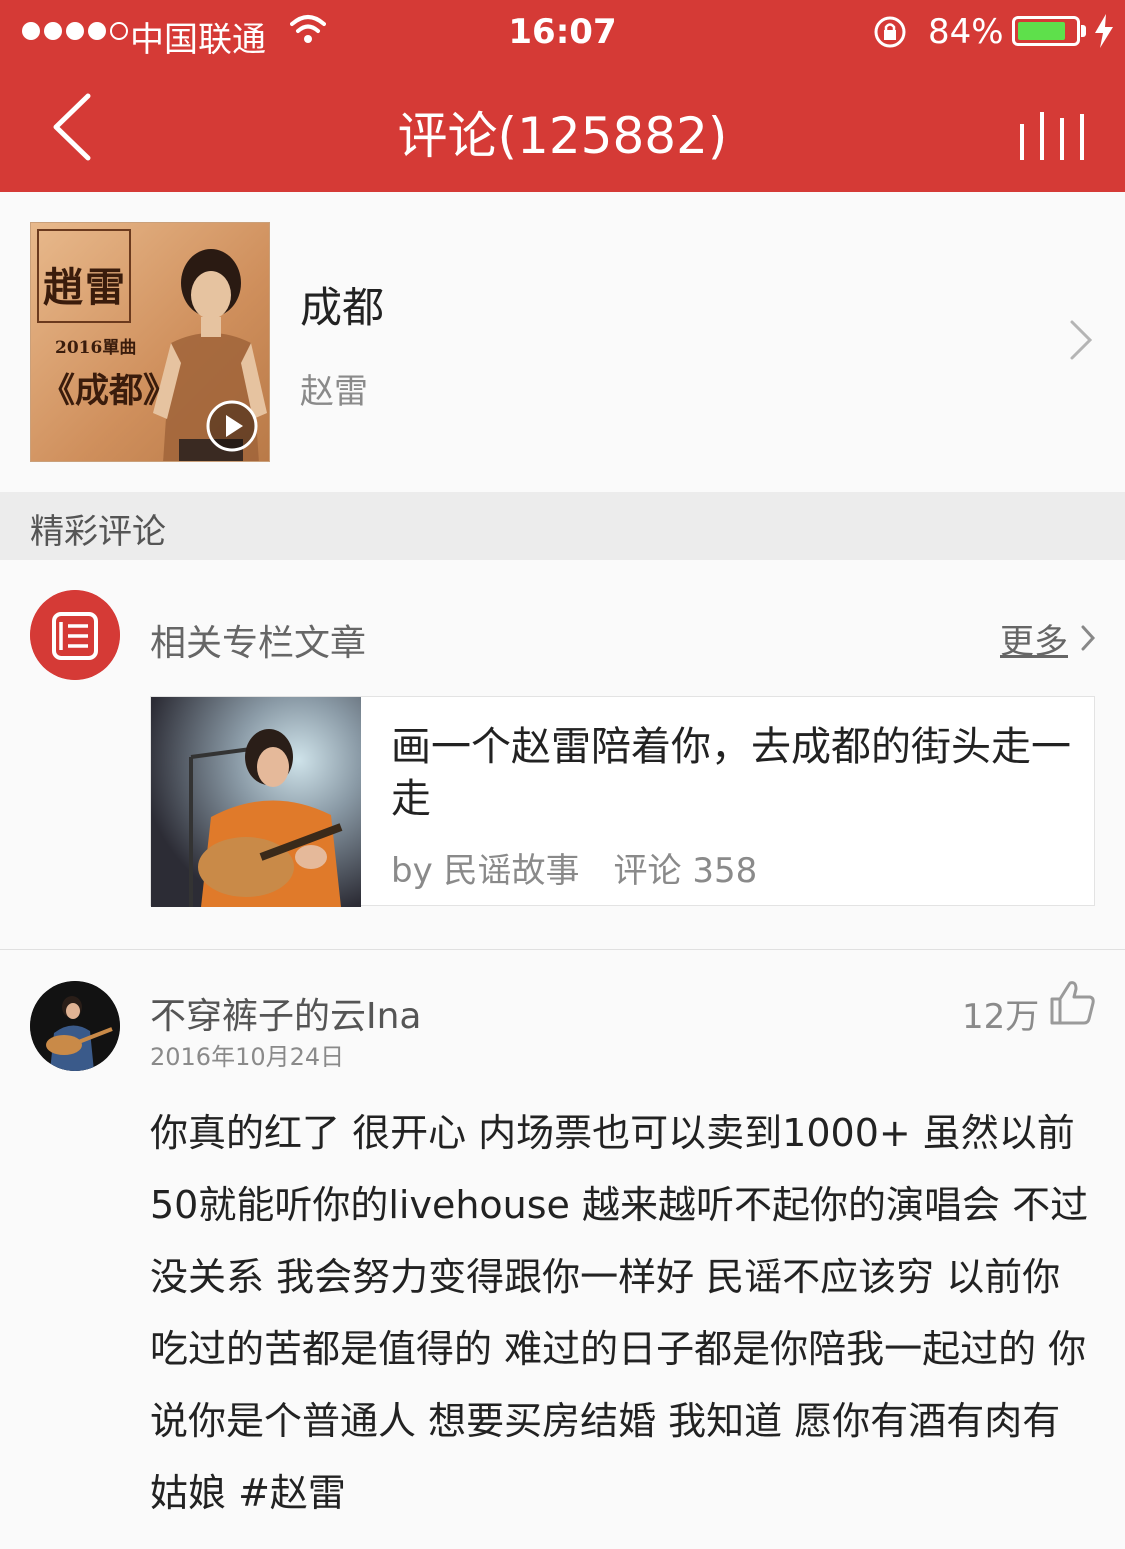 The image size is (1125, 1549). I want to click on page-title: 评论(125882), so click(562, 136).